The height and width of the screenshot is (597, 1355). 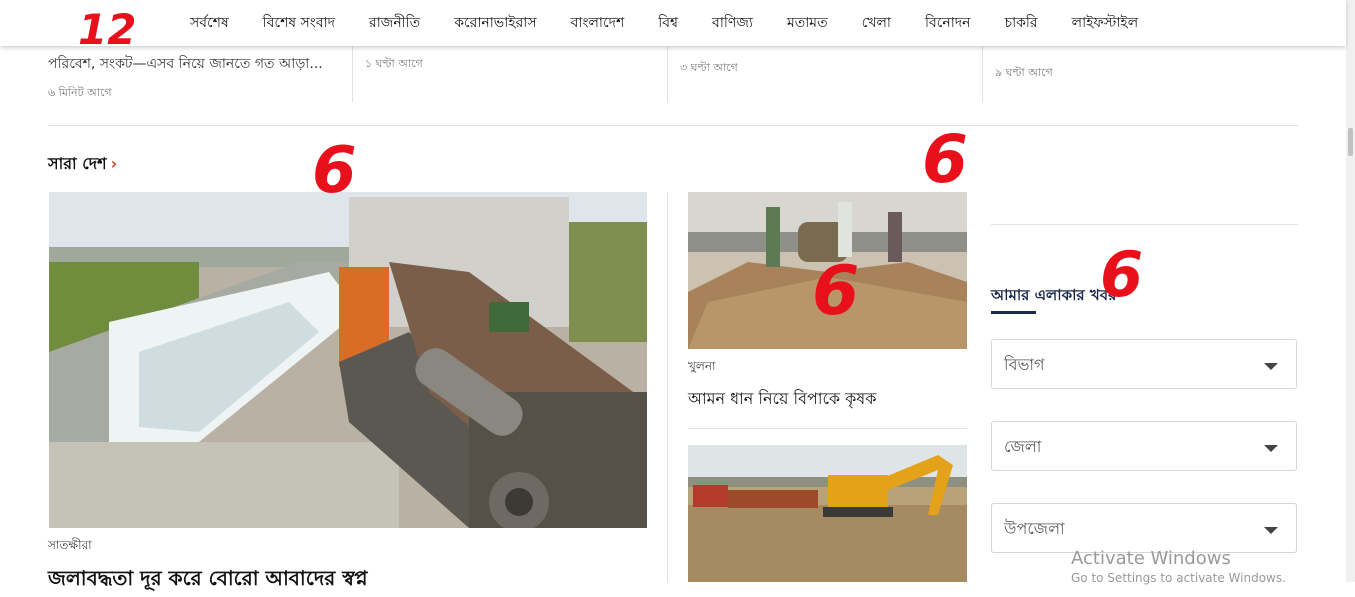 What do you see at coordinates (1021, 23) in the screenshot?
I see `nav-item-jobs: চাকরি` at bounding box center [1021, 23].